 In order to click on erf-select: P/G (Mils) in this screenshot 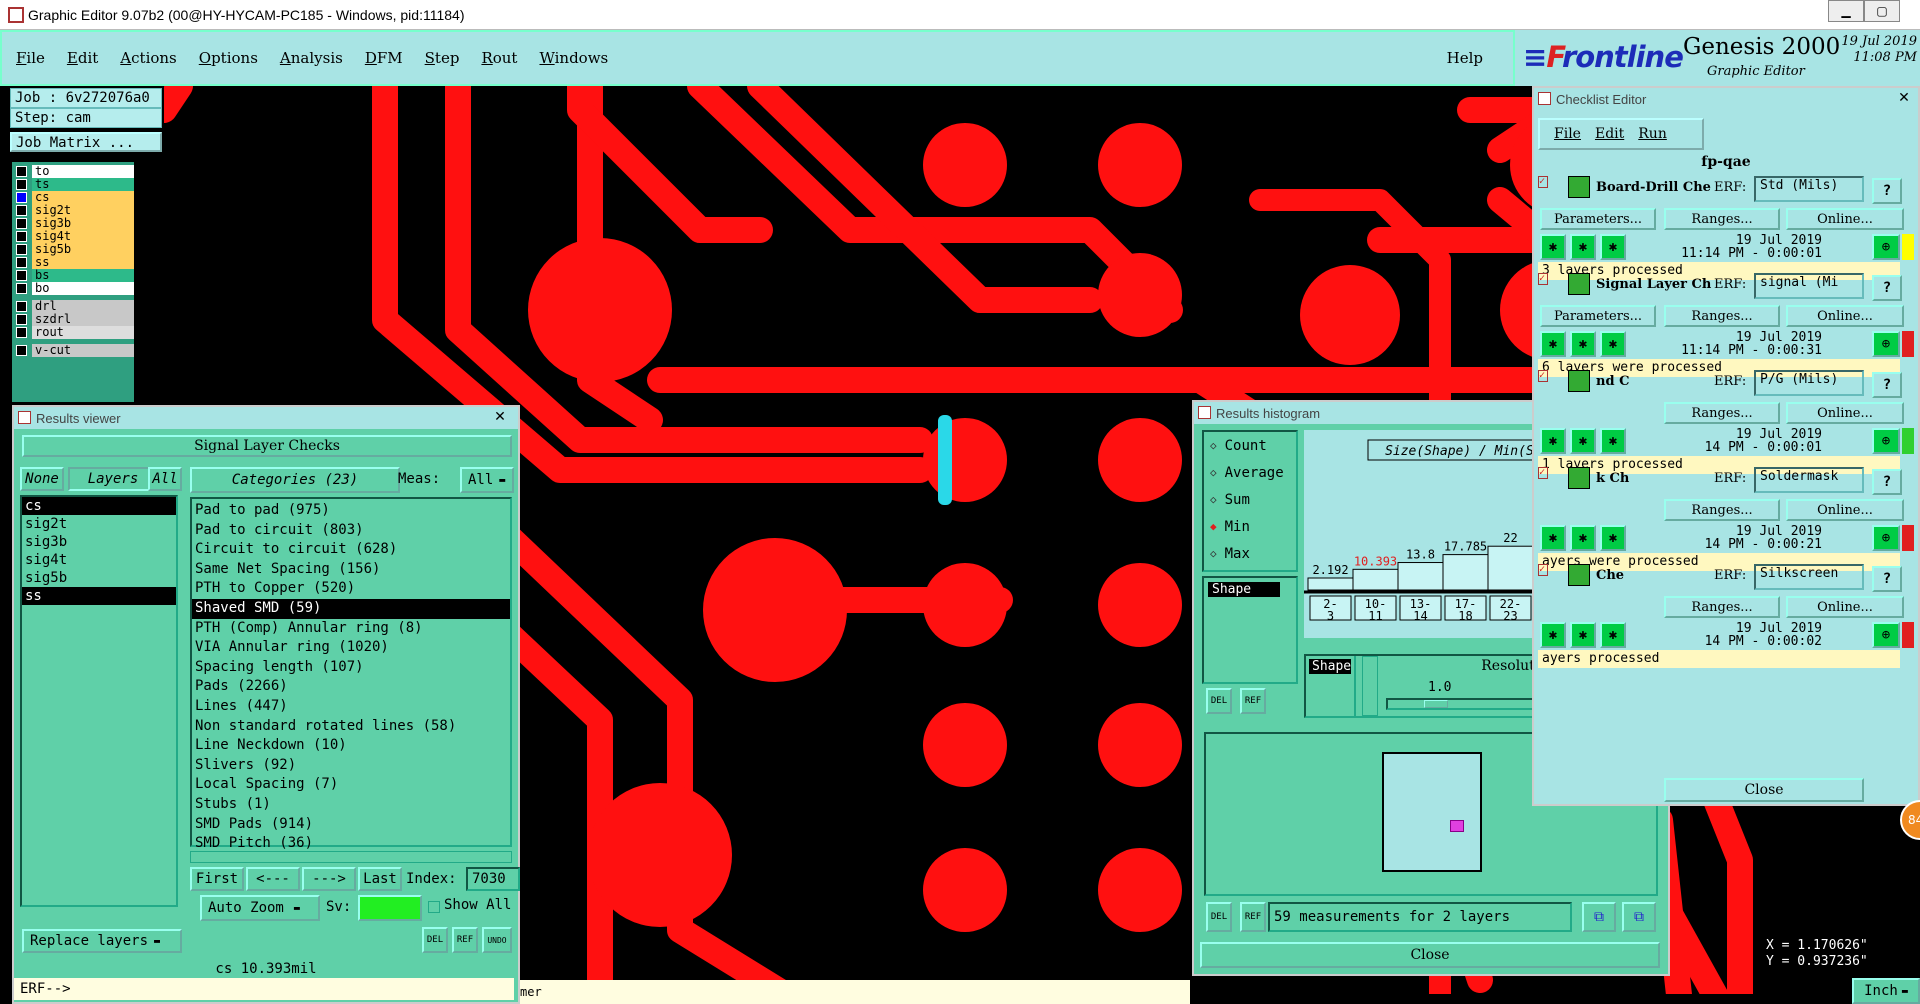, I will do `click(1809, 383)`.